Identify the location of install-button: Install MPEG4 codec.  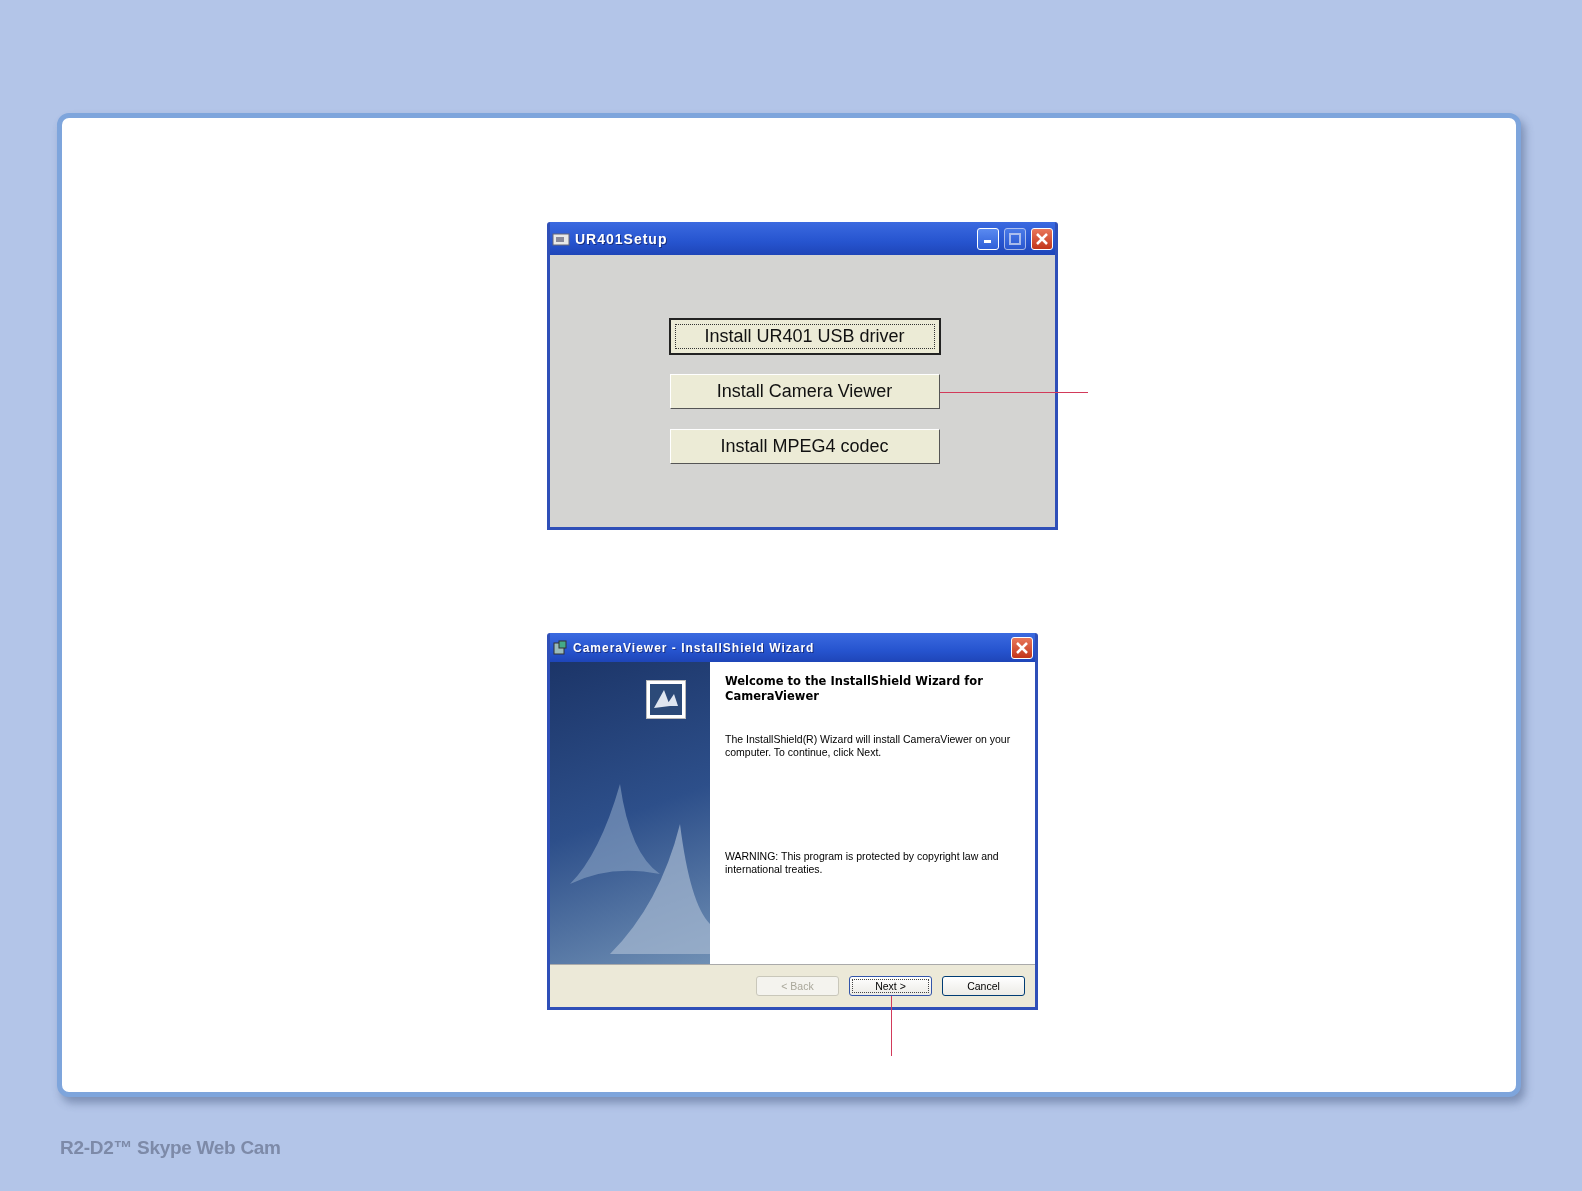
(804, 446).